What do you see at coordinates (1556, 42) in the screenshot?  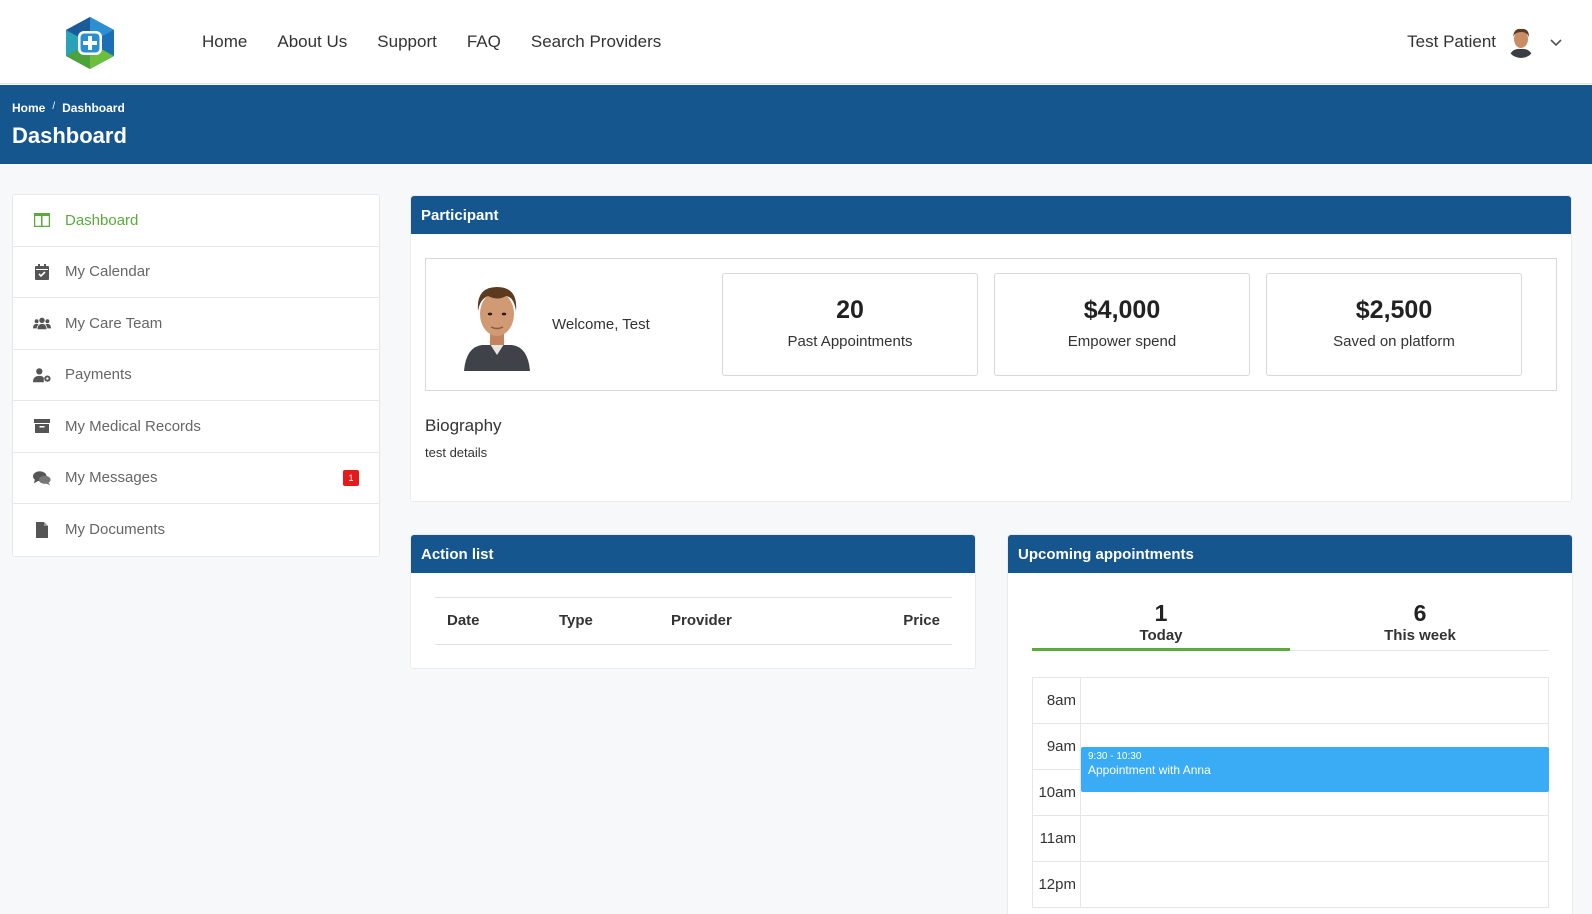 I see `chevron-down-icon` at bounding box center [1556, 42].